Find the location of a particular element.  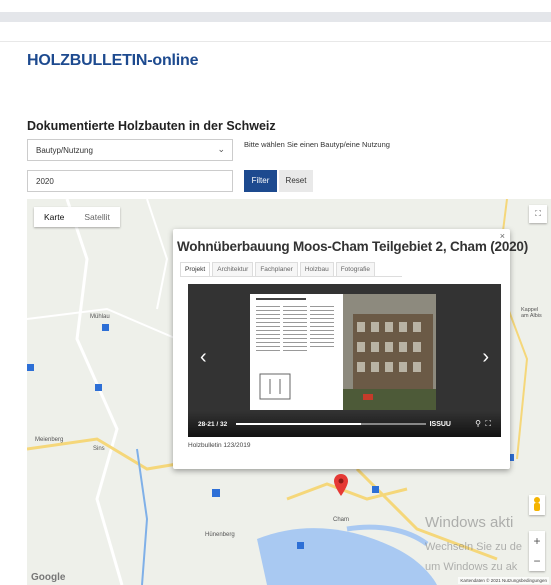

place-label: Kappel am Albis is located at coordinates (531, 313).